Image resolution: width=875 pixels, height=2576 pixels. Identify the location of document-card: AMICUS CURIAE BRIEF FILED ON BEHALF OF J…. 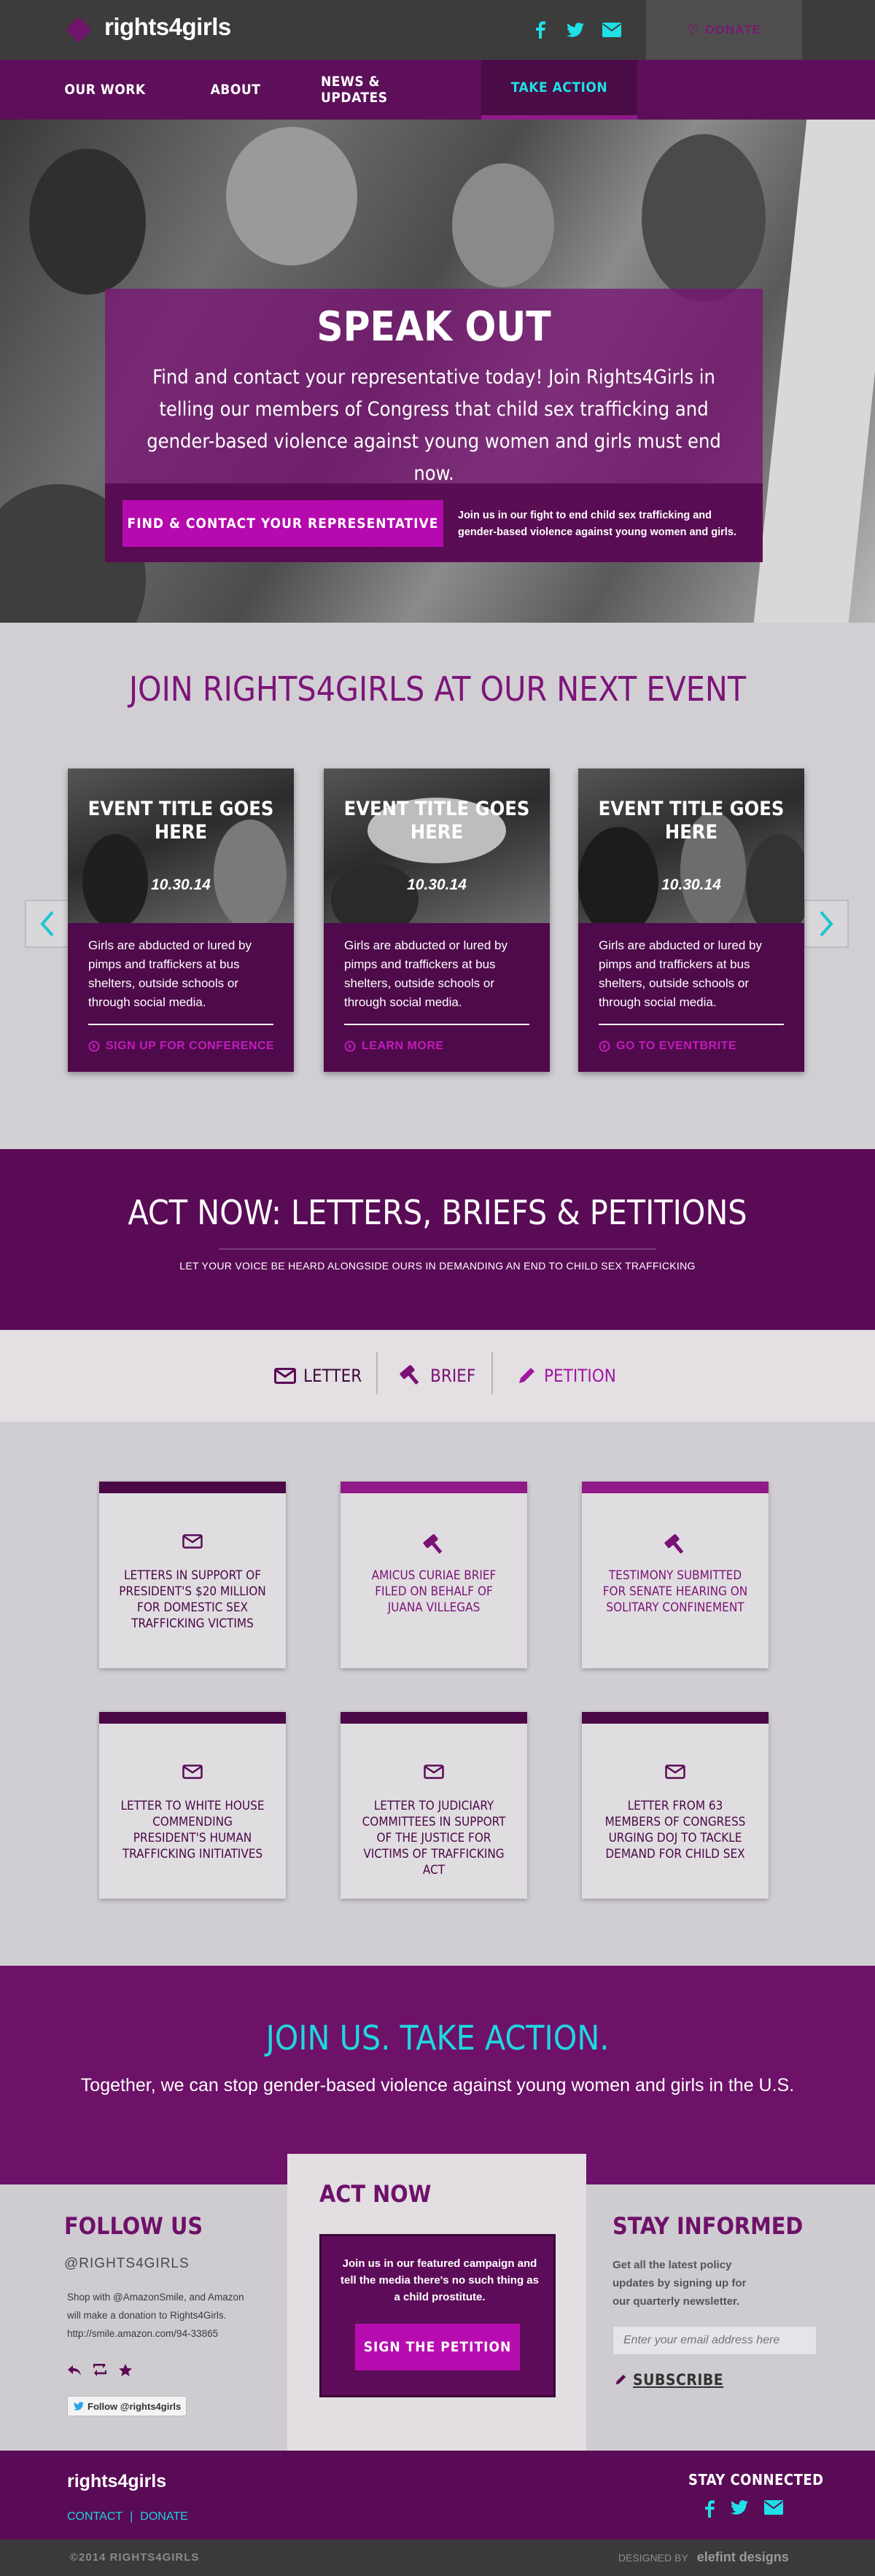
(434, 1575).